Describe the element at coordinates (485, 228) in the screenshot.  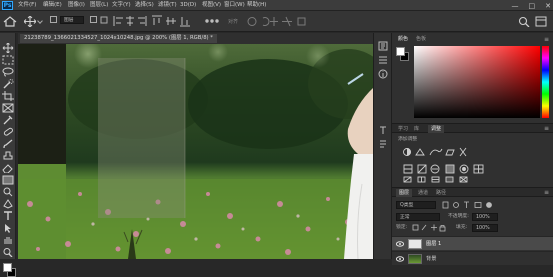
I see `fill-input: 100%` at that location.